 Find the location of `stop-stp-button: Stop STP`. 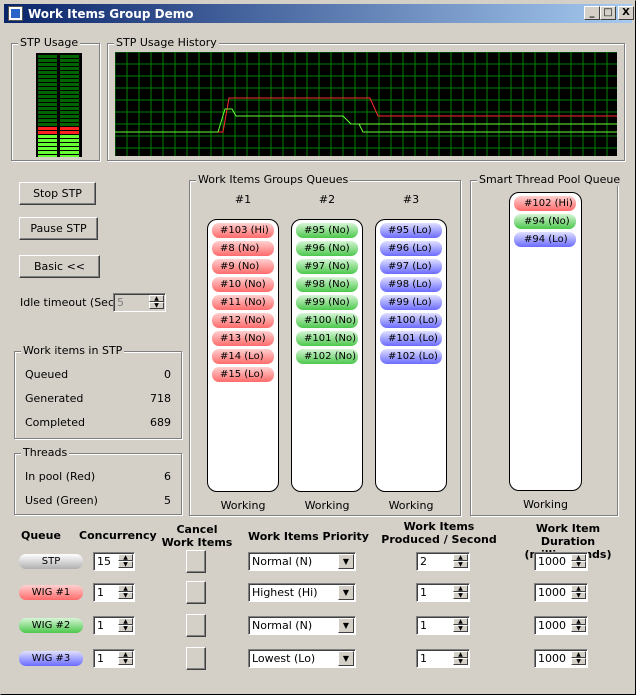

stop-stp-button: Stop STP is located at coordinates (57, 193).